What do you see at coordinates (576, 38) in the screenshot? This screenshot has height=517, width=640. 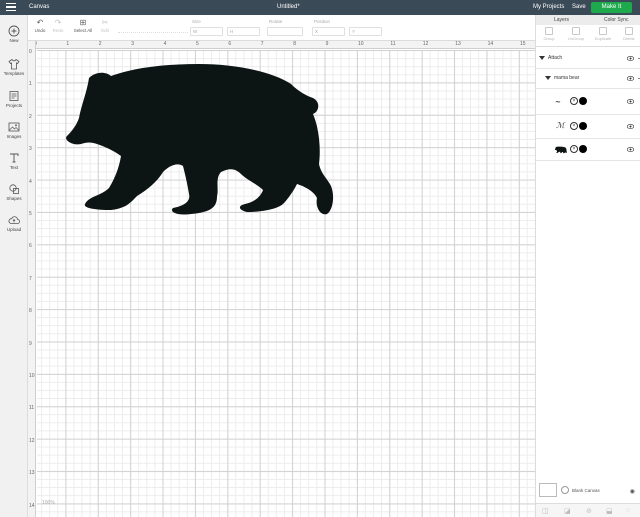 I see `ungroup-label: UnGroup` at bounding box center [576, 38].